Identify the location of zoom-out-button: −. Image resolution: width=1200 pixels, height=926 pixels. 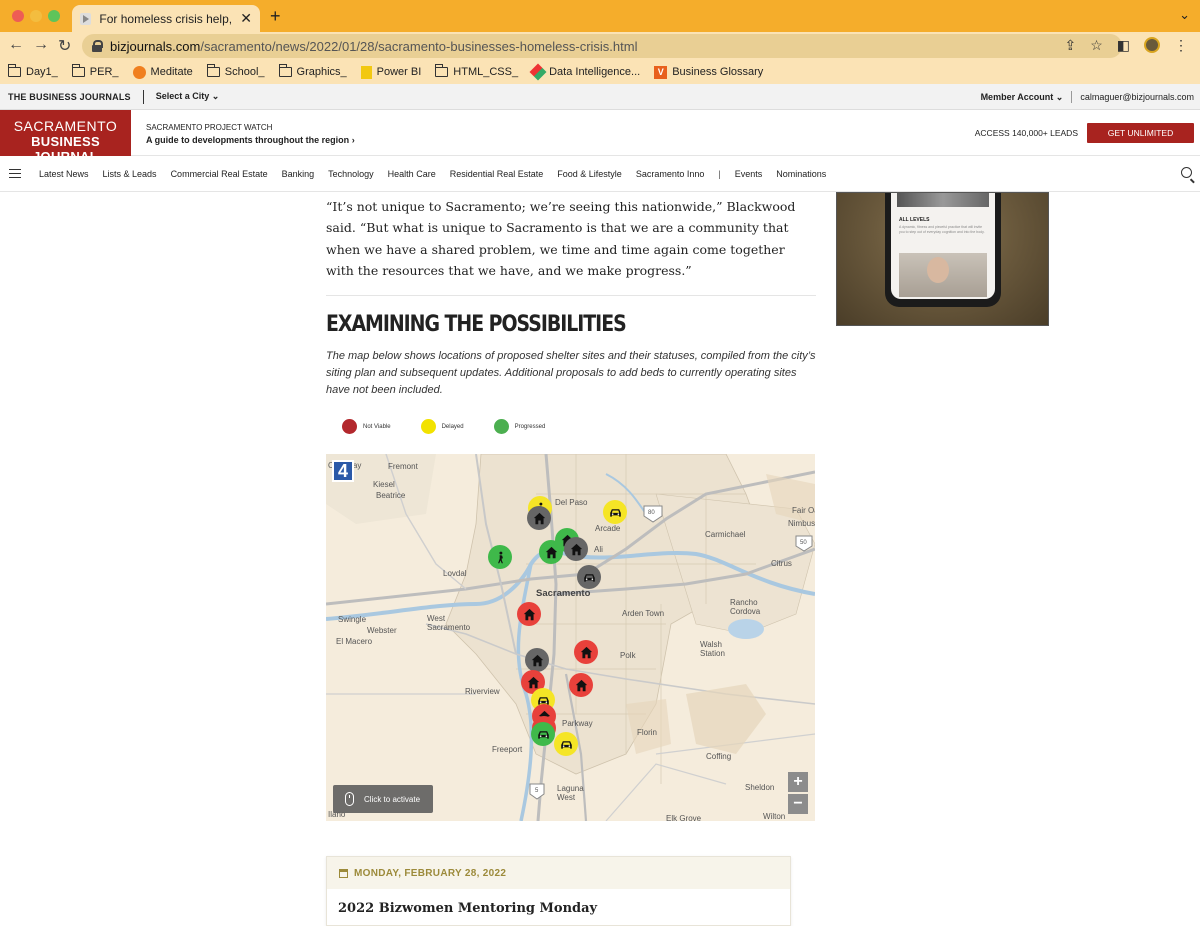
(798, 804).